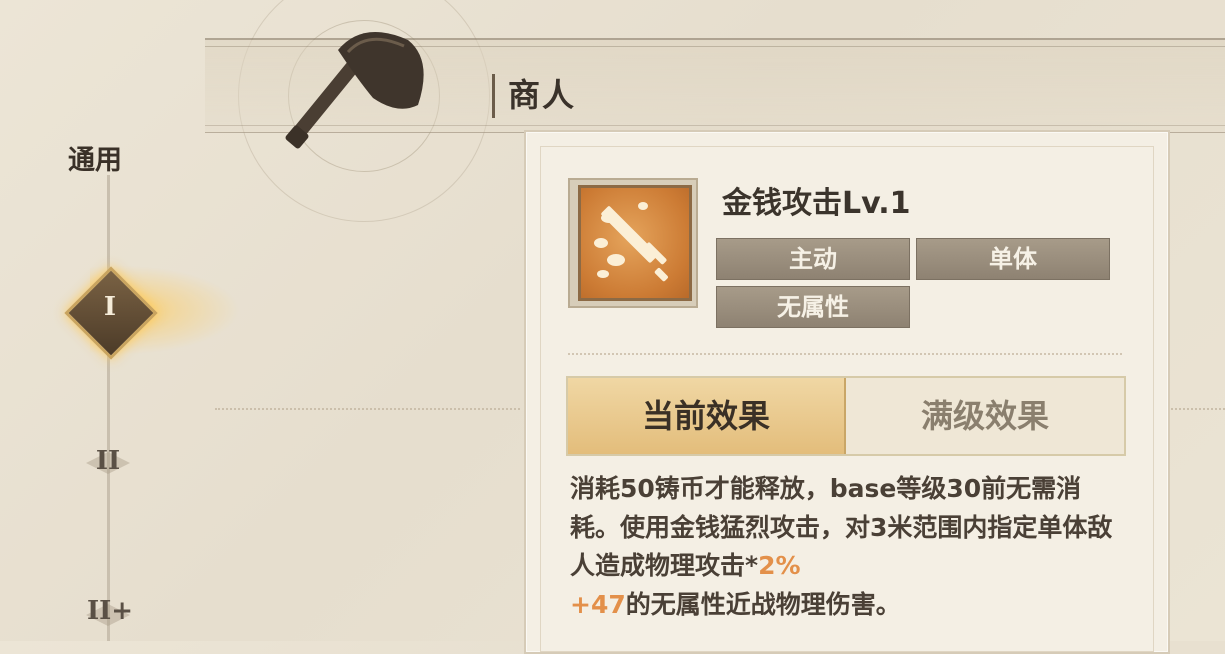 This screenshot has width=1225, height=654. What do you see at coordinates (110, 307) in the screenshot?
I see `tier-label-1: I` at bounding box center [110, 307].